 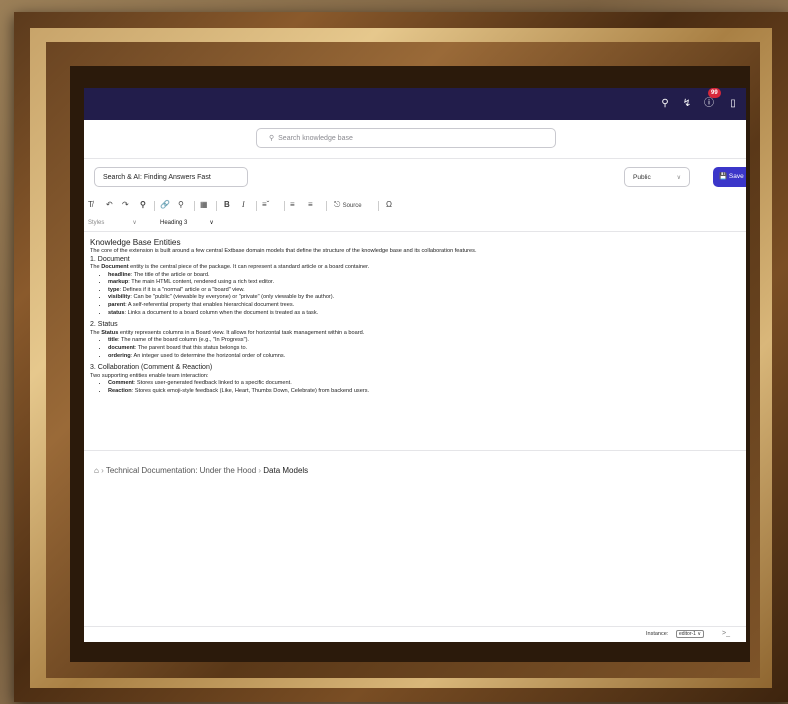 I want to click on save-button: 💾 Save, so click(x=729, y=177).